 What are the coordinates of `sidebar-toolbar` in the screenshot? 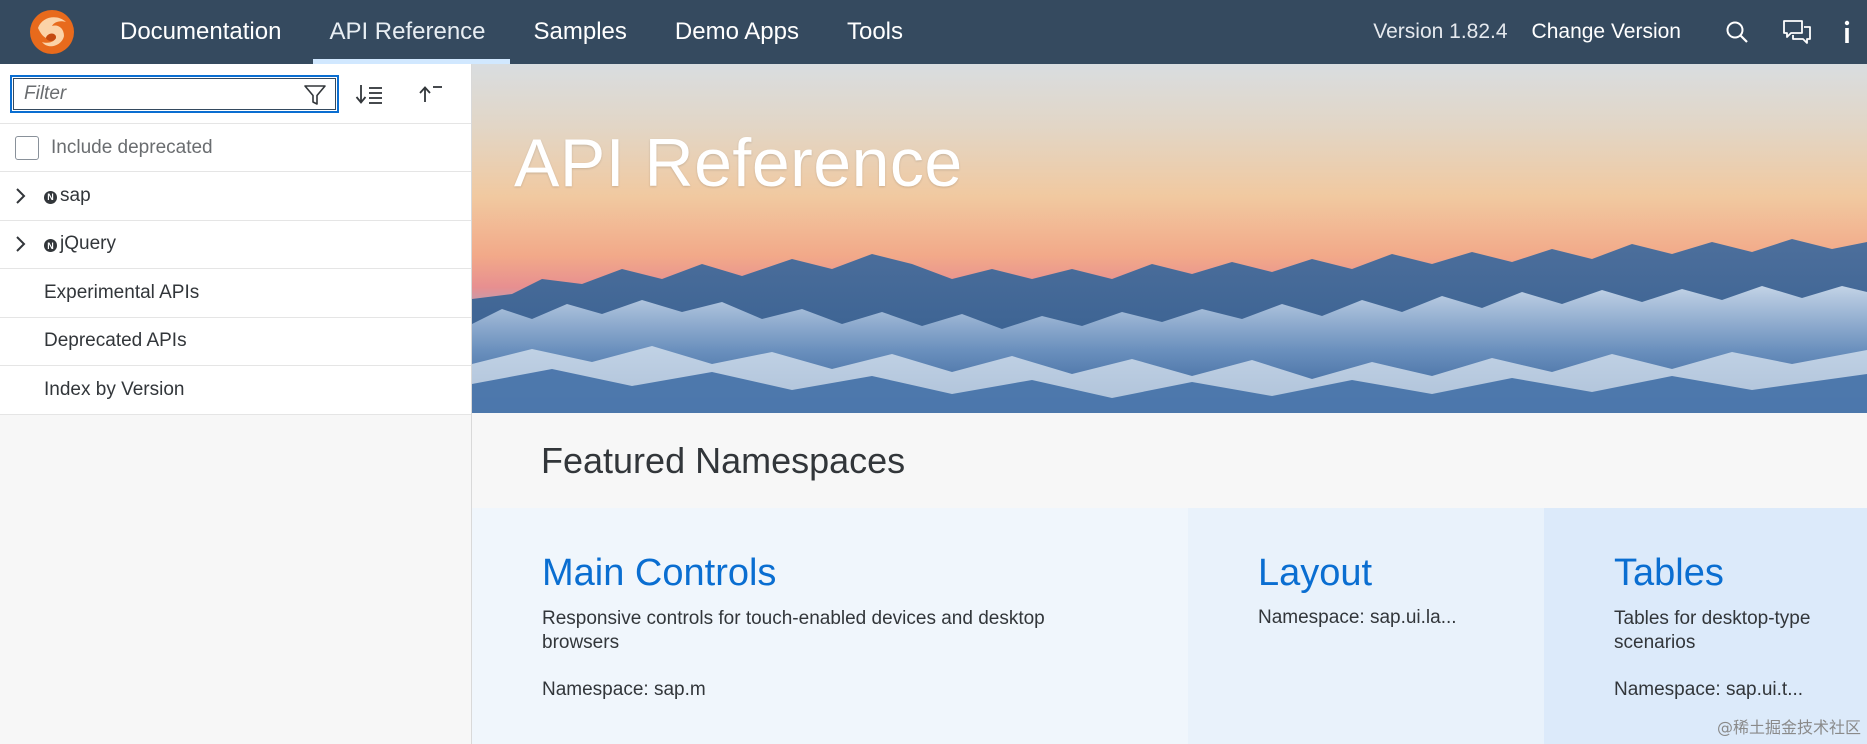 It's located at (235, 94).